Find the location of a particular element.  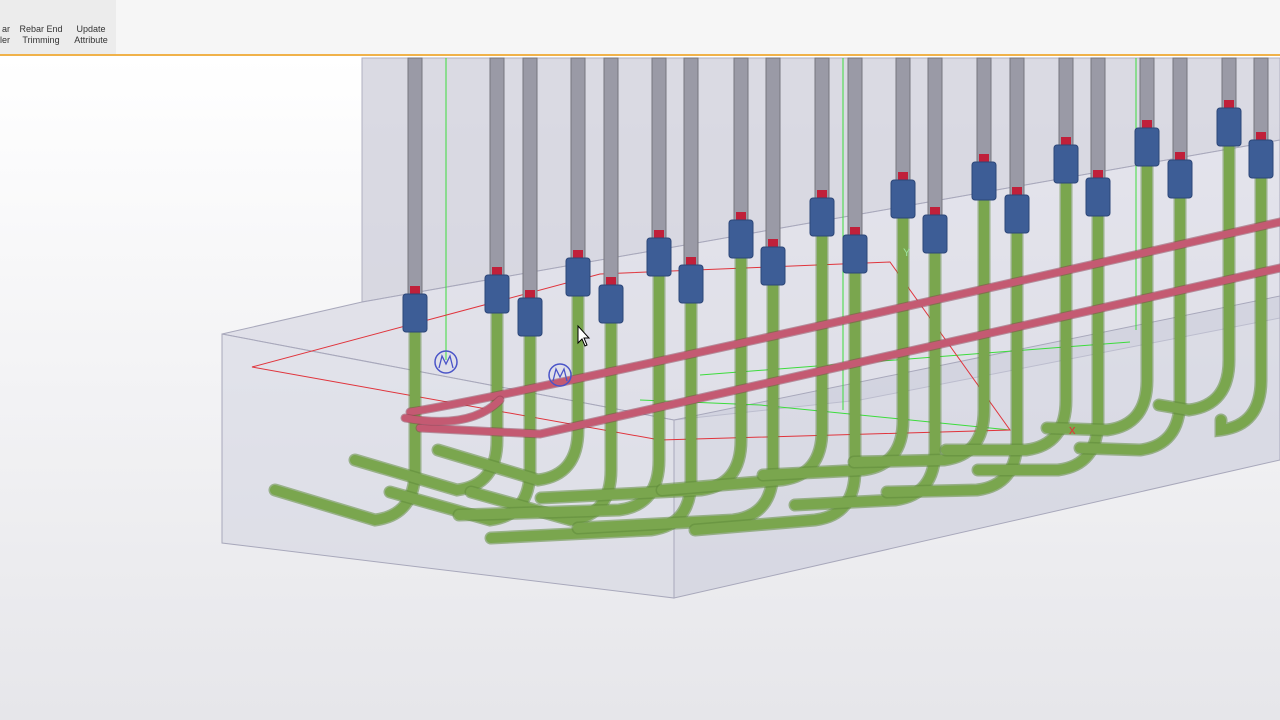

axis-label-y: Y is located at coordinates (907, 253).